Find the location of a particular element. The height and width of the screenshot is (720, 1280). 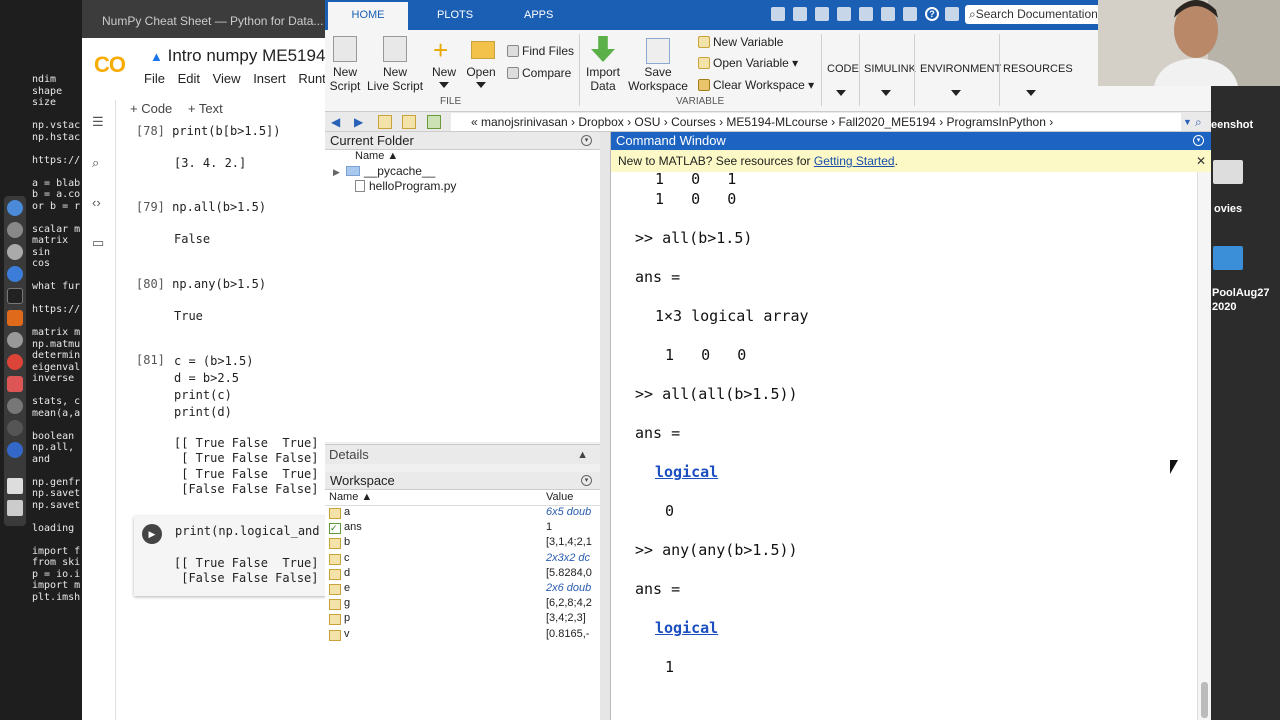

getting-started-link: Getting Started is located at coordinates (854, 161).